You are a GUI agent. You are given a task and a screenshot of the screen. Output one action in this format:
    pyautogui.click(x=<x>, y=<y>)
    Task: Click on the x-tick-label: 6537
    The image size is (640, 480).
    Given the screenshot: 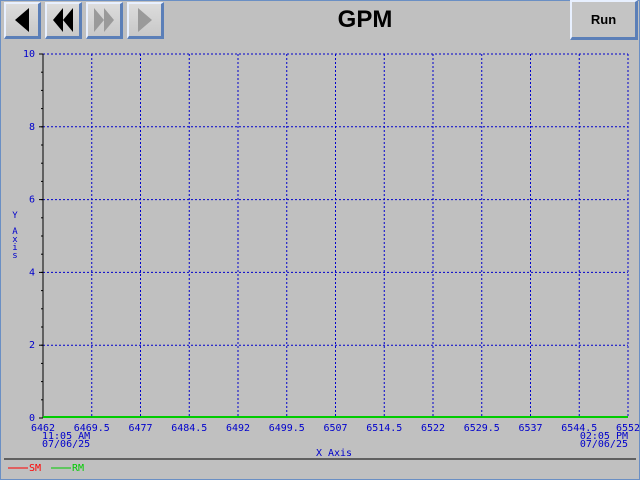 What is the action you would take?
    pyautogui.click(x=530, y=428)
    